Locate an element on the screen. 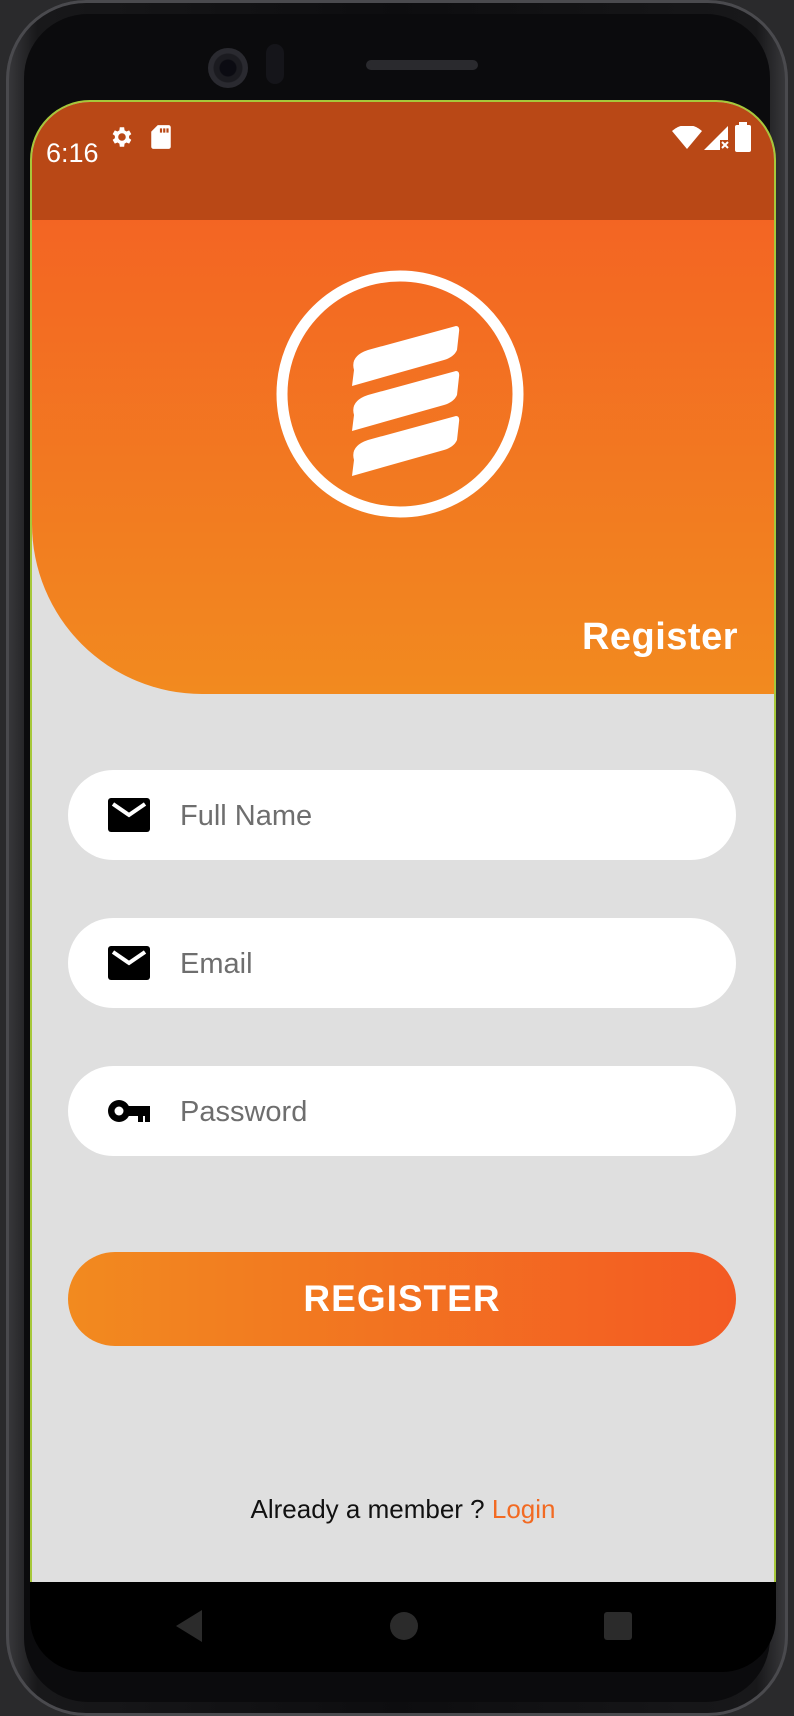 The image size is (794, 1716). password-input is located at coordinates (440, 1112).